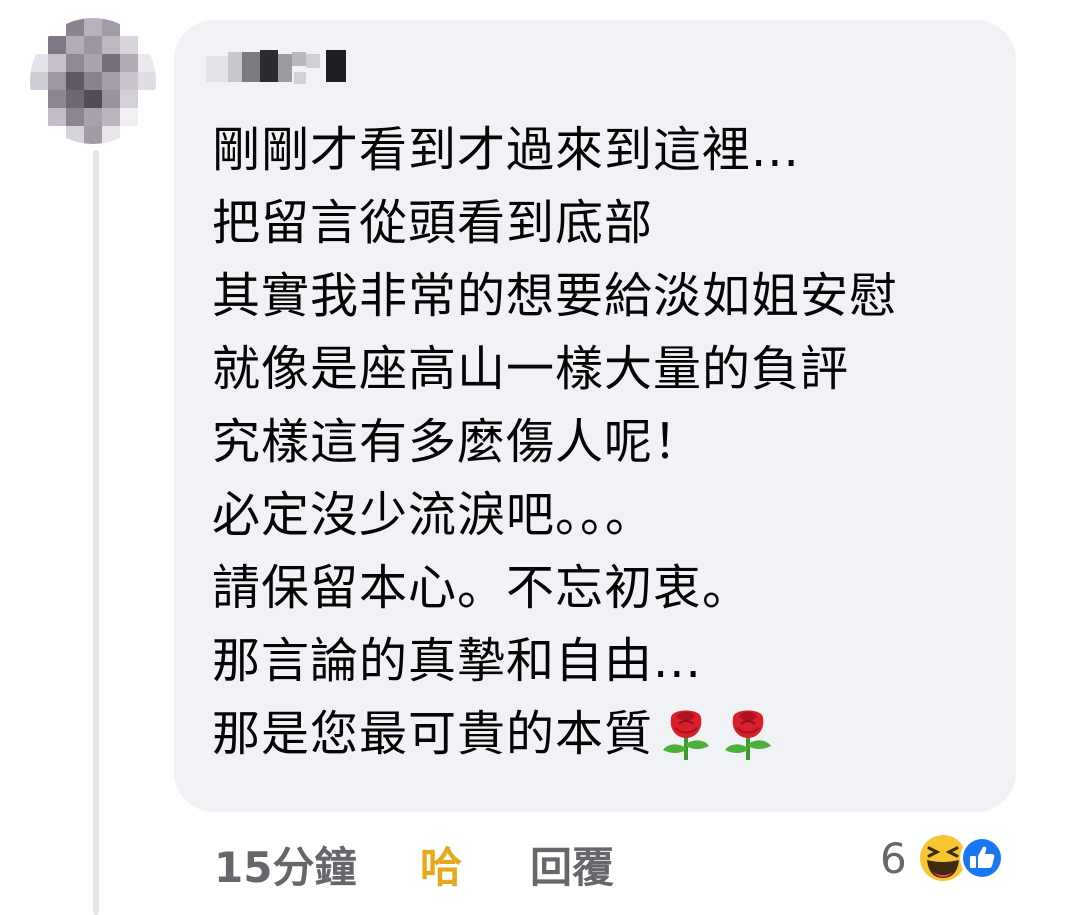 The image size is (1080, 915). Describe the element at coordinates (982, 858) in the screenshot. I see `like-icon` at that location.